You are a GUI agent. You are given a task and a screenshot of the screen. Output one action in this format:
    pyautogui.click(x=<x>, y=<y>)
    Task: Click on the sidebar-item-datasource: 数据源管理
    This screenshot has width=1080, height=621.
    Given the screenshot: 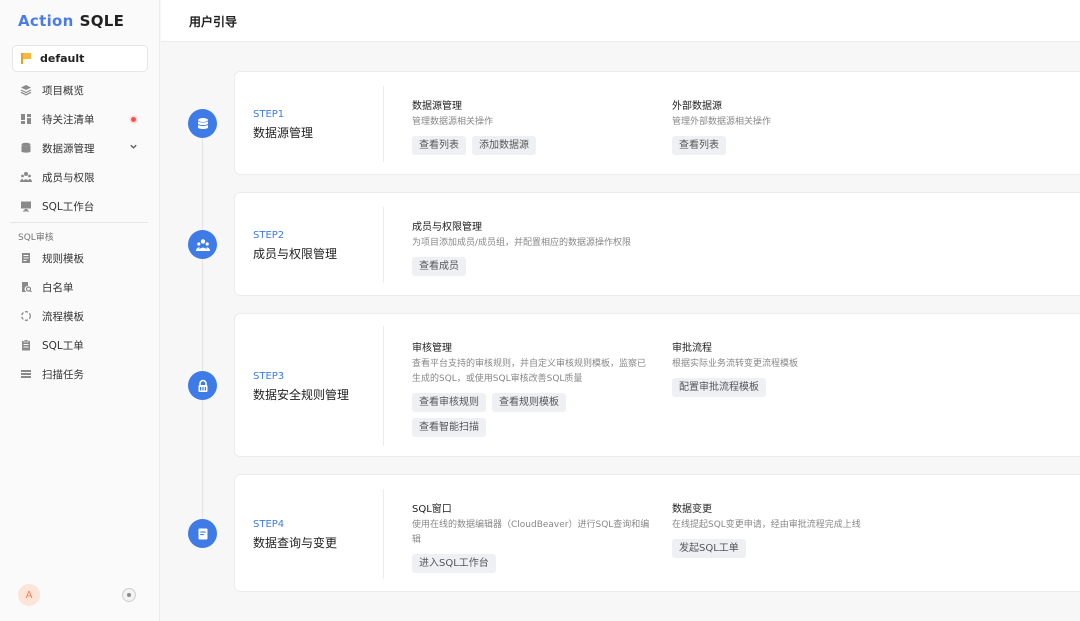 What is the action you would take?
    pyautogui.click(x=80, y=148)
    